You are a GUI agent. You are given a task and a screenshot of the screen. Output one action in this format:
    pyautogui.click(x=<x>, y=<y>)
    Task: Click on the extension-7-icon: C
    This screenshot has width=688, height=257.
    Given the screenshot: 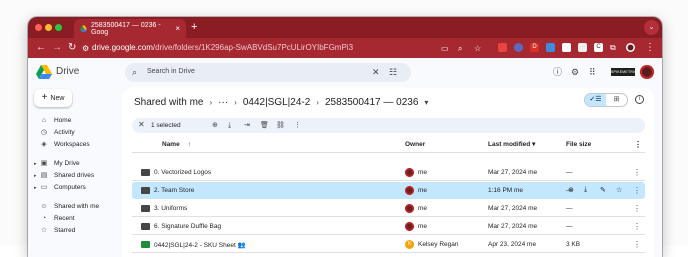 What is the action you would take?
    pyautogui.click(x=598, y=47)
    